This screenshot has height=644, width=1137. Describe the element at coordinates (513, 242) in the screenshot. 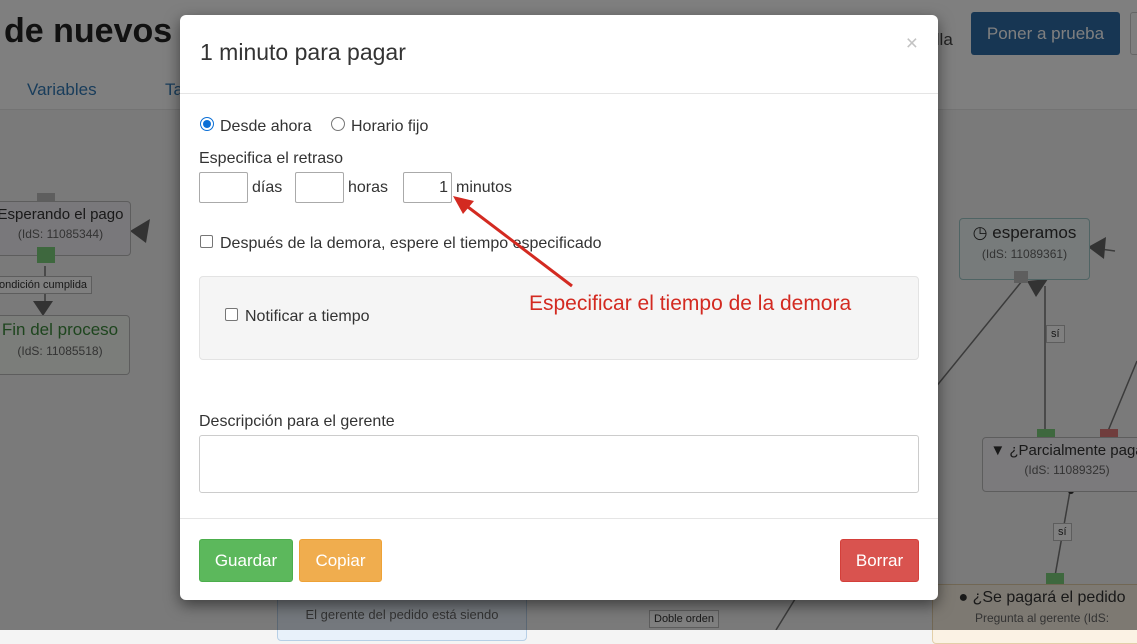

I see `annotation-arrow-icon` at that location.